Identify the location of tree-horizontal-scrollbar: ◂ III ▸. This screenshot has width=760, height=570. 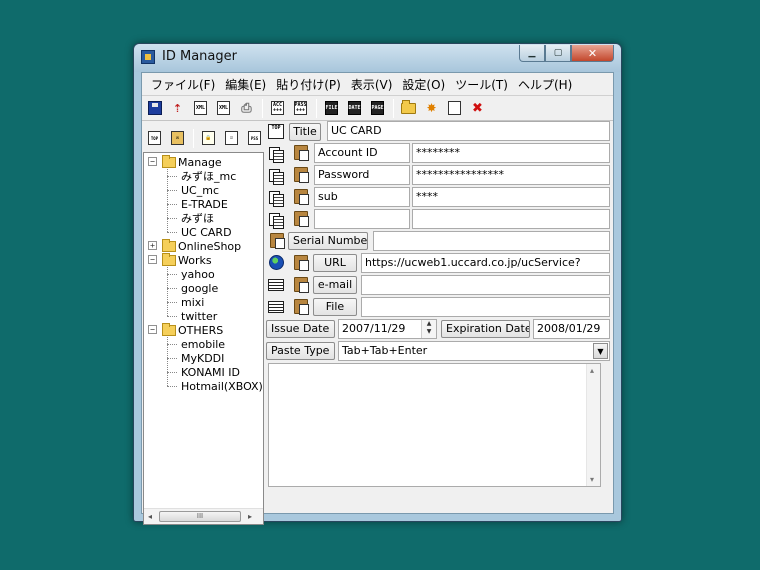
(203, 516).